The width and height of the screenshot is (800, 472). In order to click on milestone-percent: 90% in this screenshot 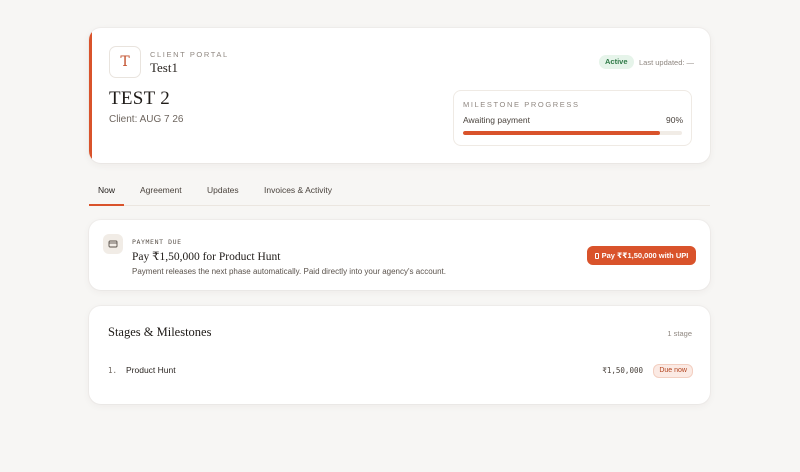, I will do `click(674, 120)`.